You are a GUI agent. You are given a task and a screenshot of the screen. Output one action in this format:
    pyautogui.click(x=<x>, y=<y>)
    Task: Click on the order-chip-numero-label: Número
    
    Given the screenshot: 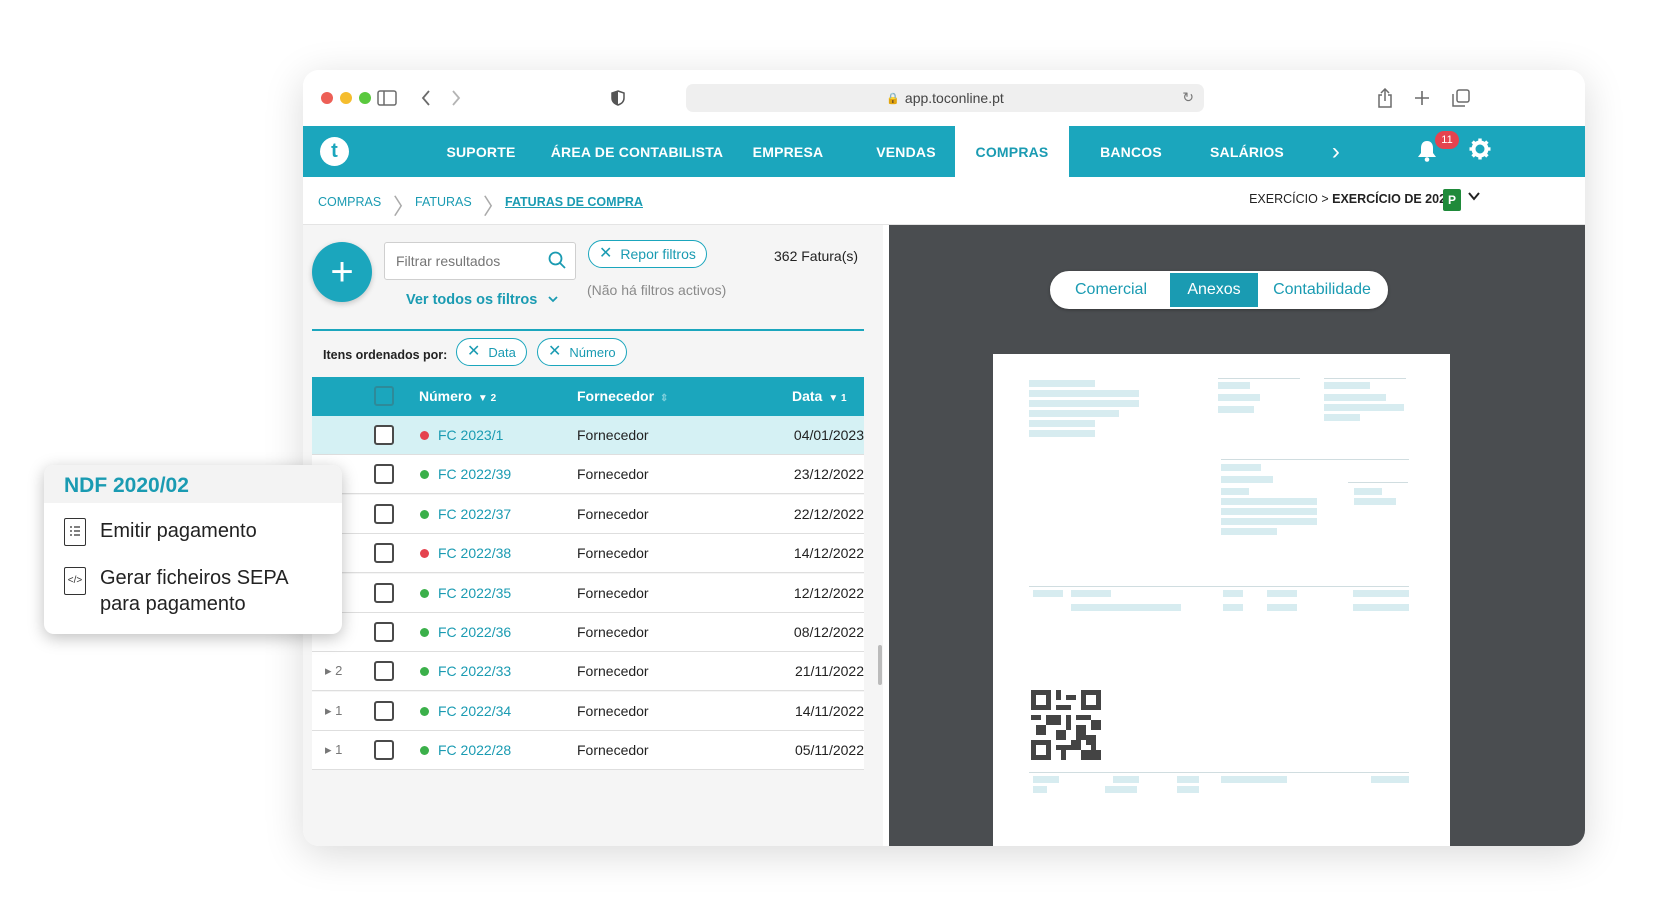 What is the action you would take?
    pyautogui.click(x=592, y=352)
    